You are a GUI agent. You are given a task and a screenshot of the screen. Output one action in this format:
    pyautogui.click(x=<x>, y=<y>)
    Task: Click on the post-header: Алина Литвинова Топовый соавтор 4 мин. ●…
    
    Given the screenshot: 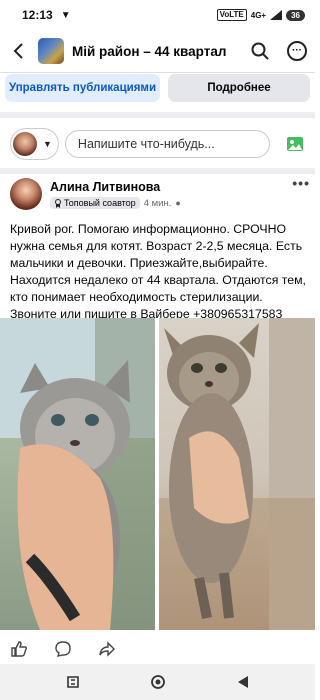 What is the action you would take?
    pyautogui.click(x=160, y=194)
    